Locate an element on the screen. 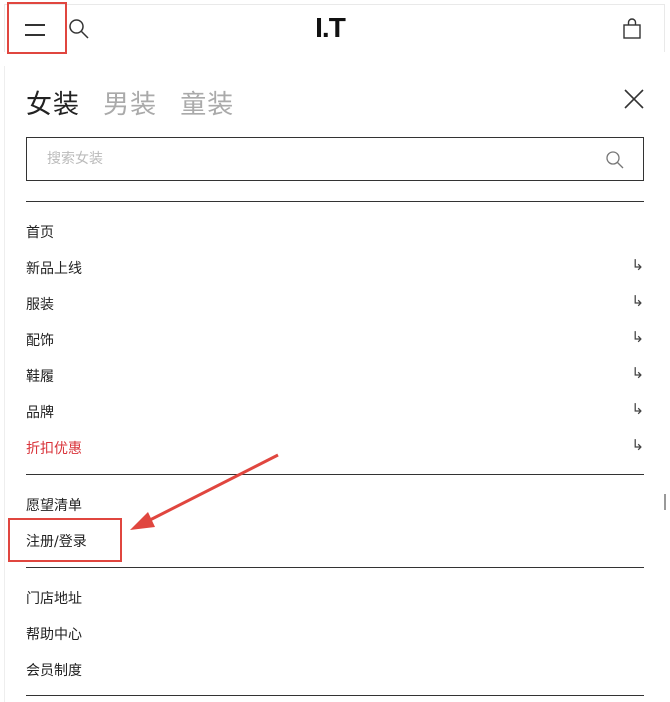 This screenshot has height=702, width=670. nav-item-help-center: 帮助中心 is located at coordinates (335, 633).